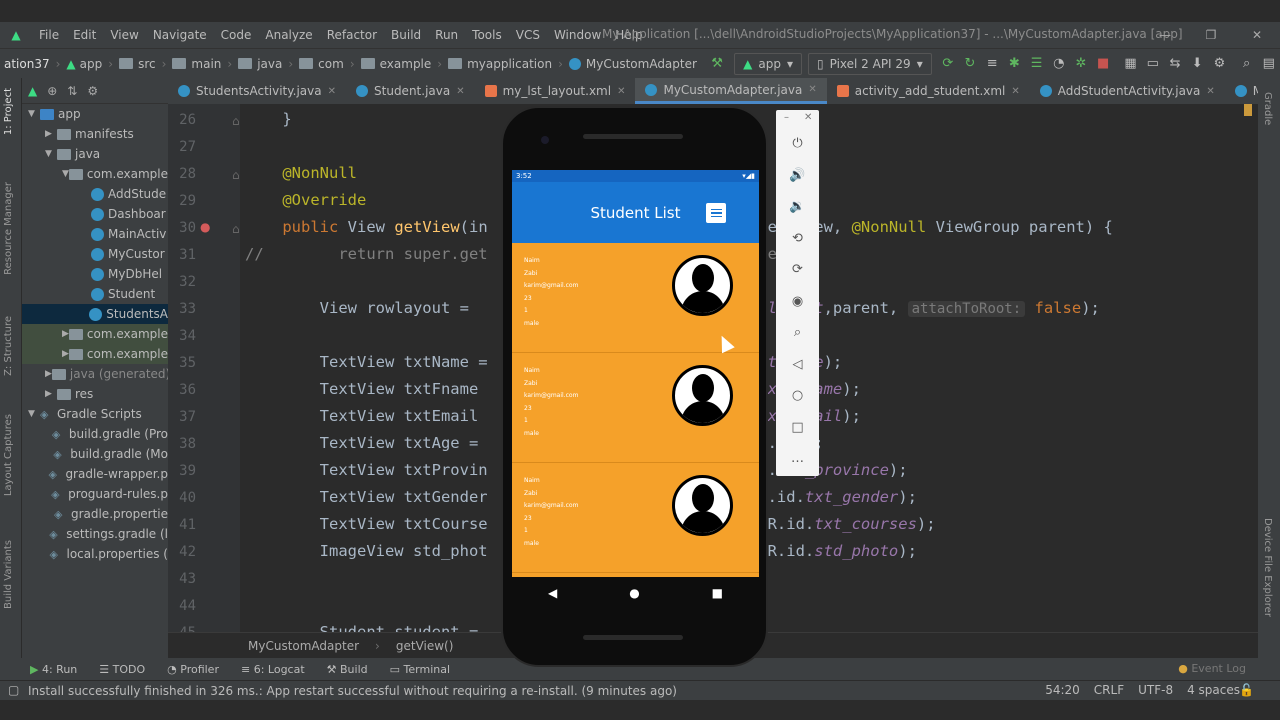  I want to click on project-structure-icon: ▦, so click(1130, 64).